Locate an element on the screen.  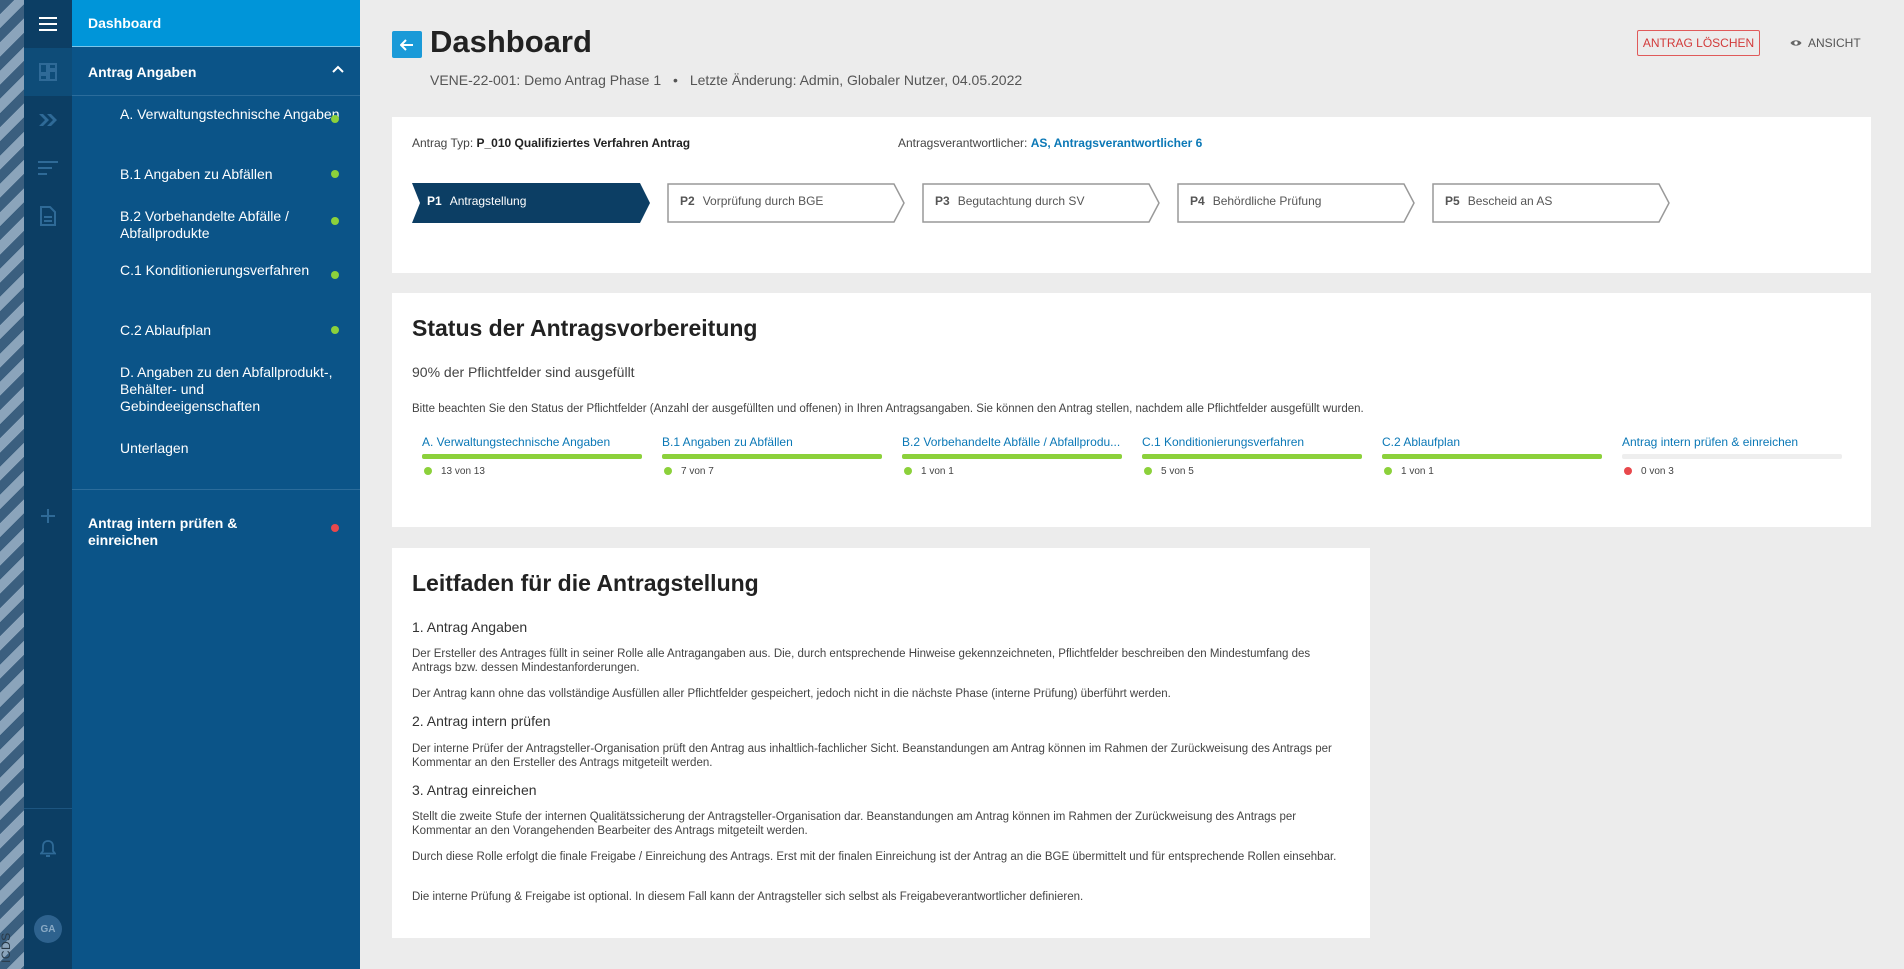
progress-link: A. Verwaltungstechnische Angaben is located at coordinates (532, 442).